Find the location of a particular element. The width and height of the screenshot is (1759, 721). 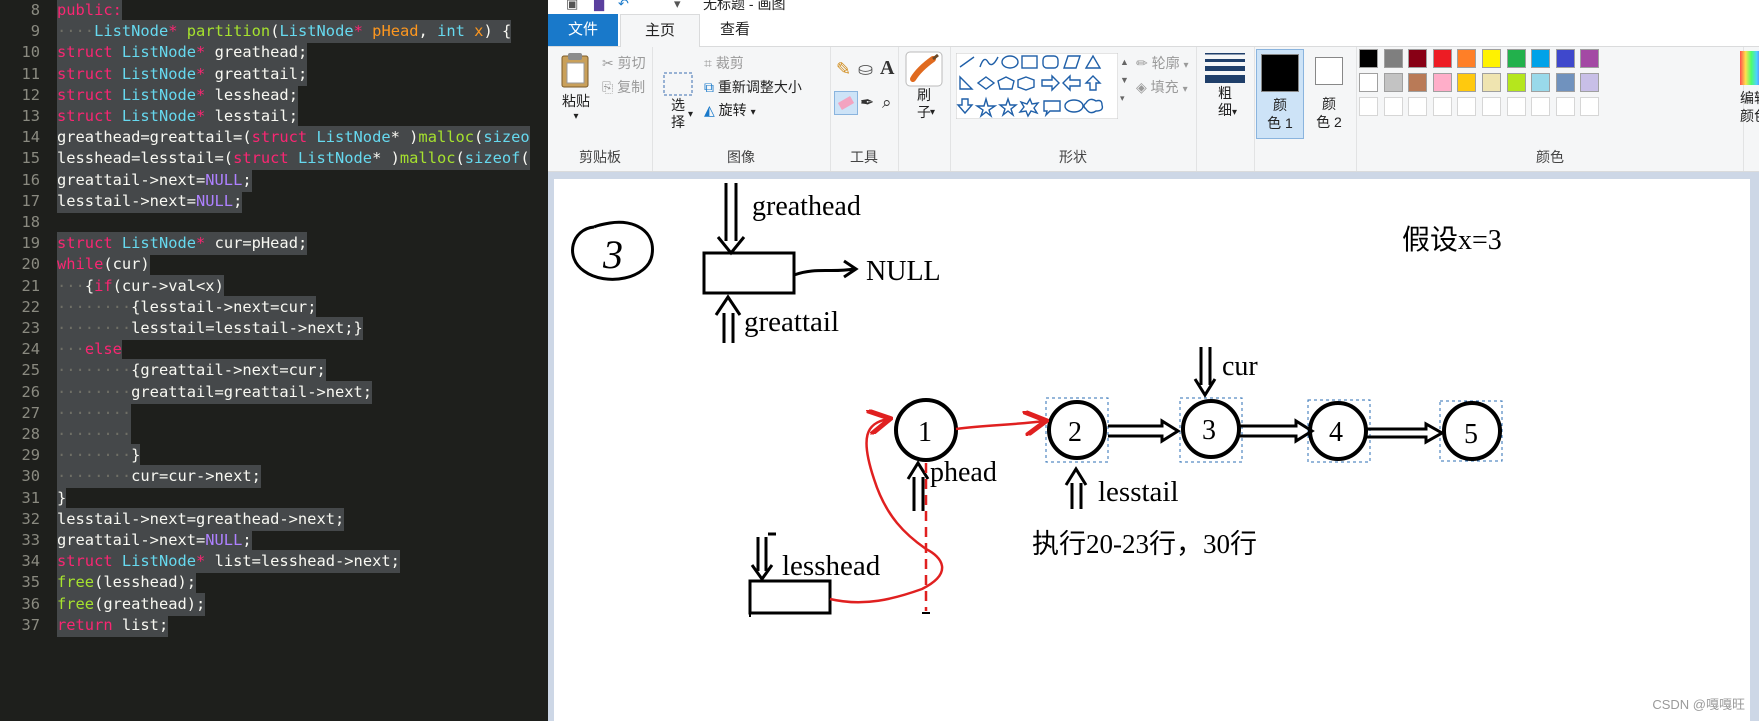

code-line: 24 ···else is located at coordinates (274, 350).